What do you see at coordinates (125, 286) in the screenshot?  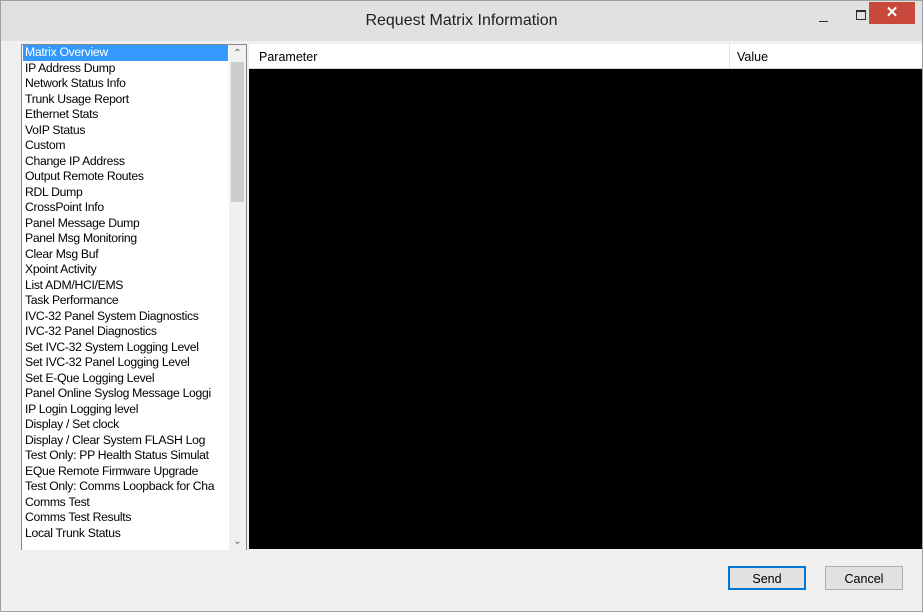 I see `list-item: List ADM/HCI/EMS` at bounding box center [125, 286].